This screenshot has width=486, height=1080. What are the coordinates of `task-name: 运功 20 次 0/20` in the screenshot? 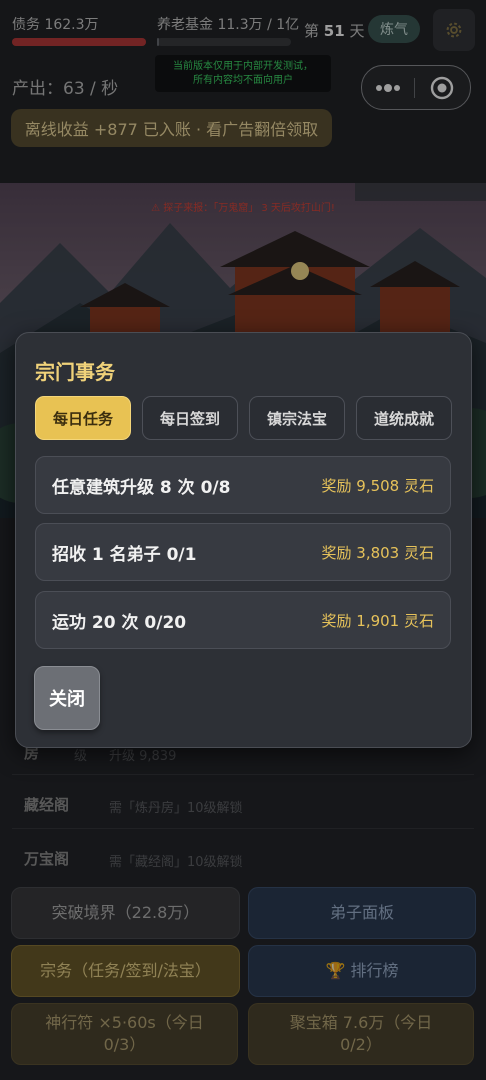 It's located at (119, 623).